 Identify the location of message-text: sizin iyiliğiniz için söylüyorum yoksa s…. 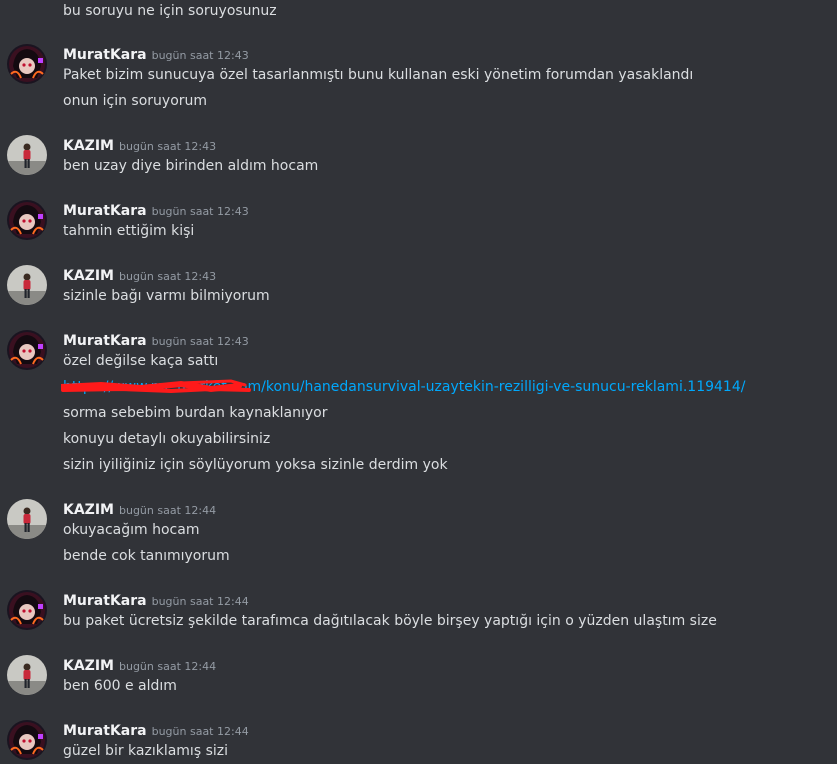
(255, 465).